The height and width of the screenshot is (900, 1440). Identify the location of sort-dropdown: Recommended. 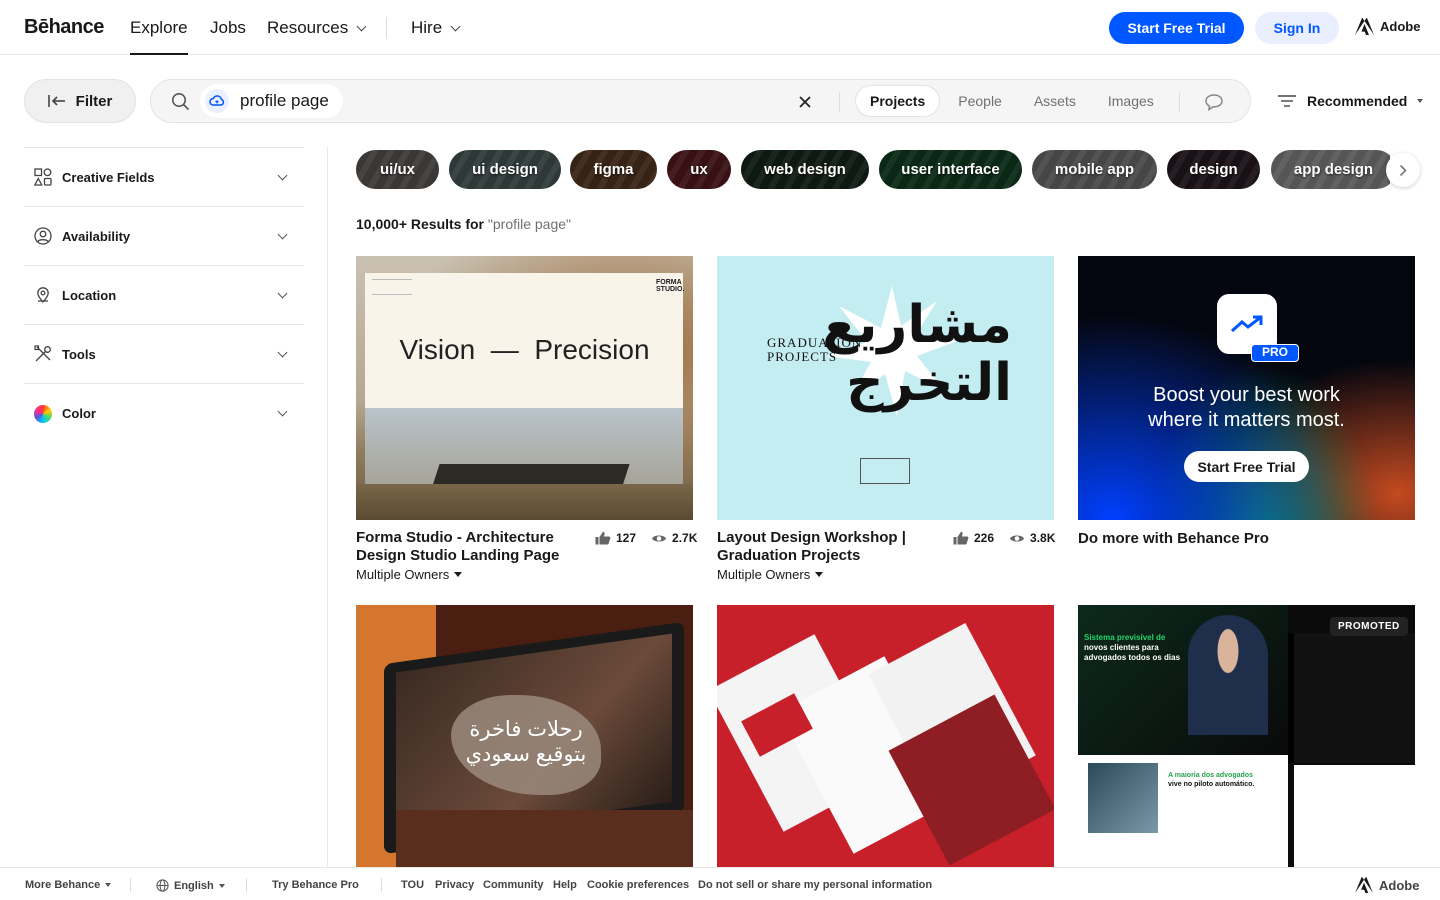
(1350, 101).